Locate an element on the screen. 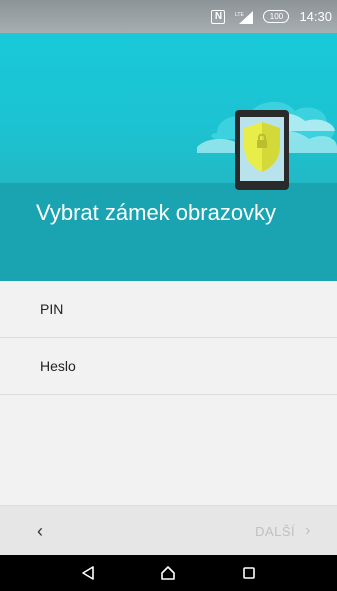  option-label: PIN is located at coordinates (52, 309).